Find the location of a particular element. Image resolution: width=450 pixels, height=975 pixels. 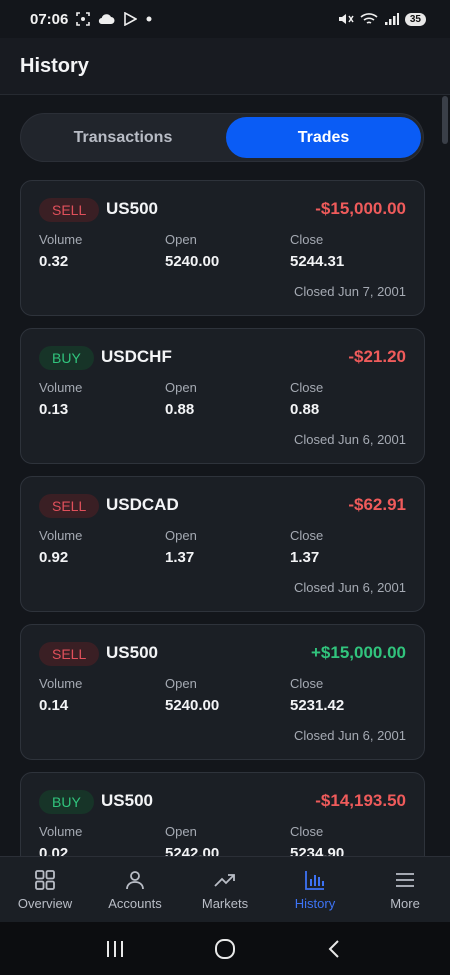

status-time: 07:06 is located at coordinates (49, 19).